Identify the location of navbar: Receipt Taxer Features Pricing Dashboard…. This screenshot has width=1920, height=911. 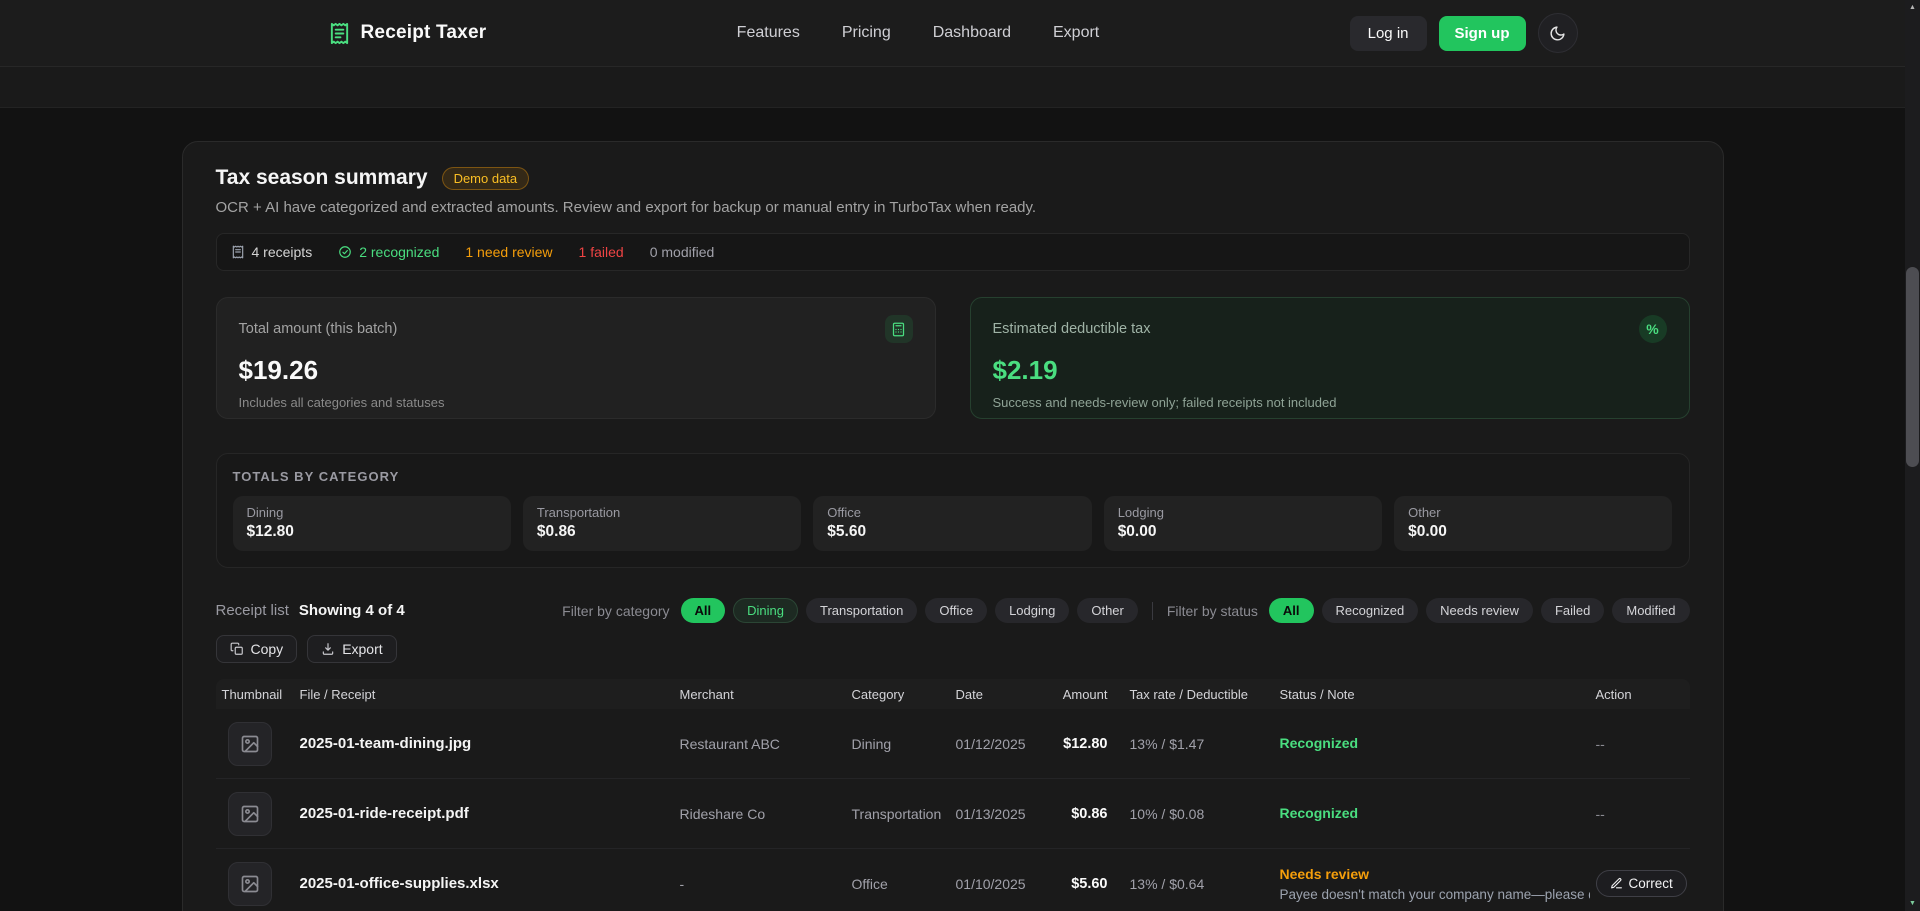
(952, 33).